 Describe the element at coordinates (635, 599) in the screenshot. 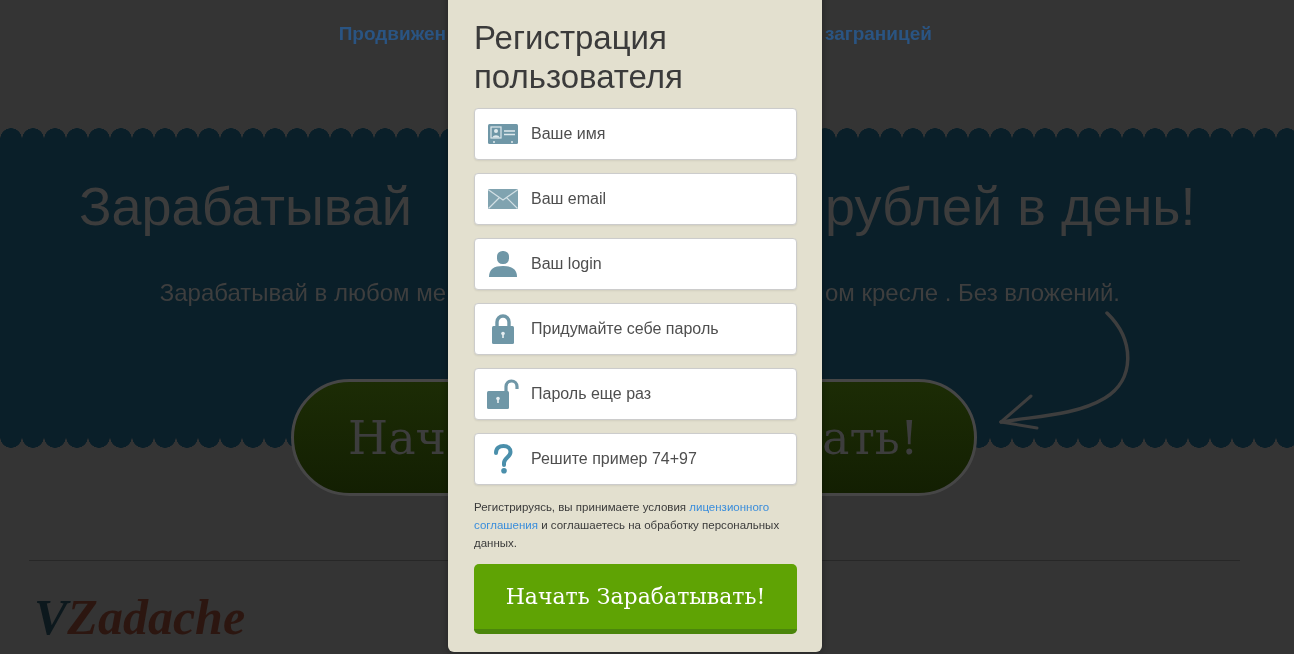

I see `submit-button: Начать Зарабатывать!` at that location.